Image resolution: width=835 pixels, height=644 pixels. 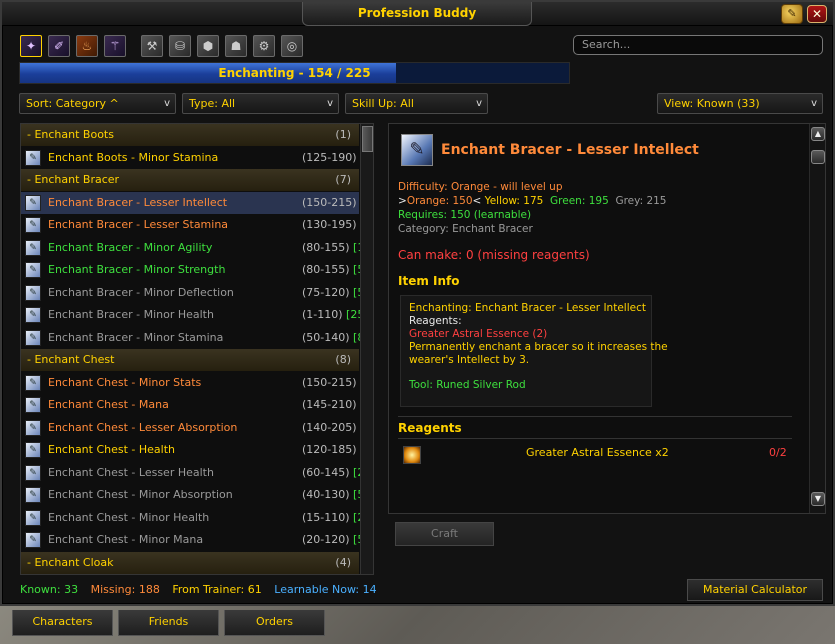 What do you see at coordinates (274, 623) in the screenshot?
I see `tab-orders: Orders` at bounding box center [274, 623].